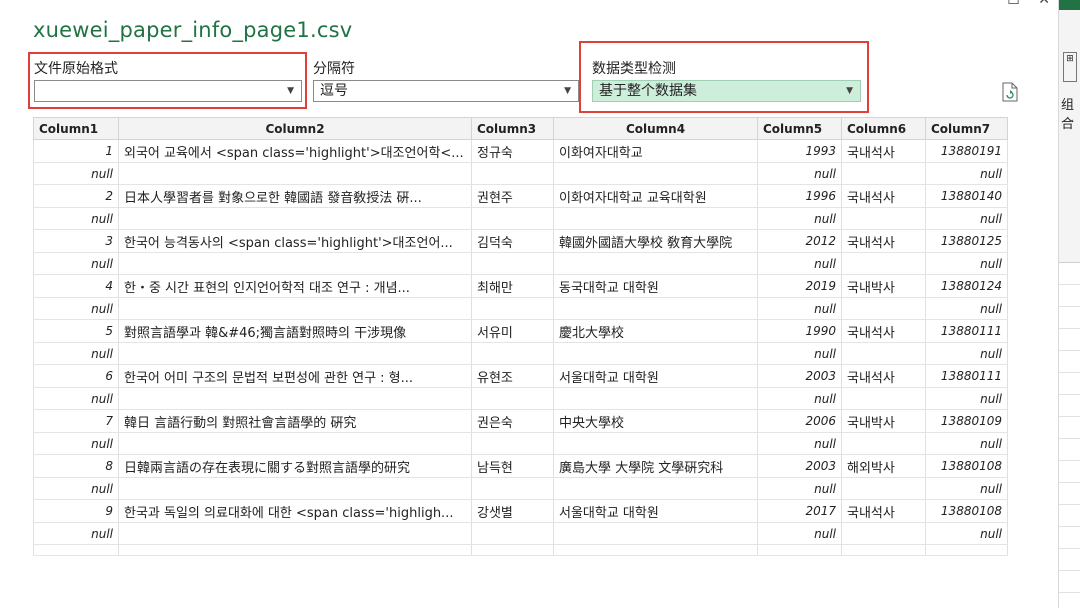 The image size is (1080, 609). What do you see at coordinates (655, 196) in the screenshot?
I see `table-cell: 이화여자대학교 교육대학원` at bounding box center [655, 196].